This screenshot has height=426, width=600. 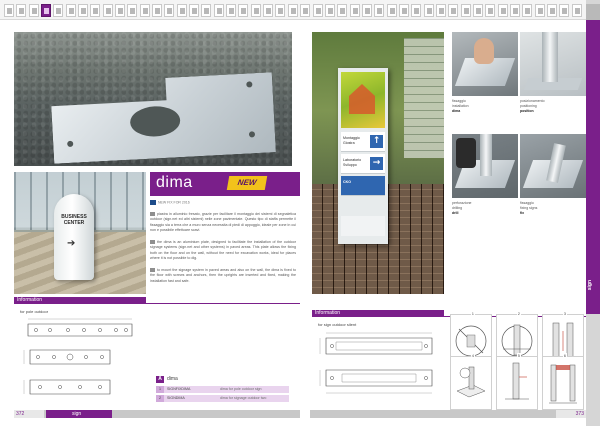 I want to click on article-desc: dima for pole outdoor sign, so click(x=241, y=389).